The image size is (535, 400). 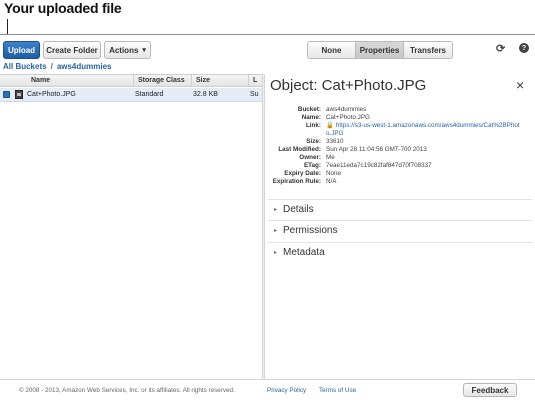 I want to click on breadcrumb: All Buckets / aws4dummies, so click(x=57, y=66).